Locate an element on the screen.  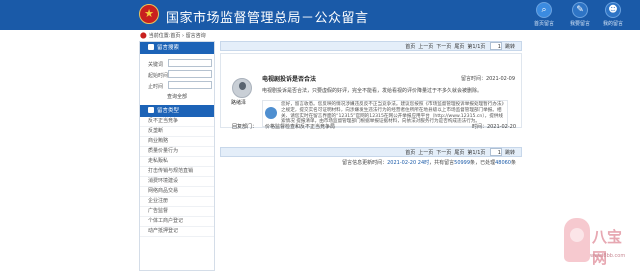
message-type-item: 企业注册 is located at coordinates (177, 202).